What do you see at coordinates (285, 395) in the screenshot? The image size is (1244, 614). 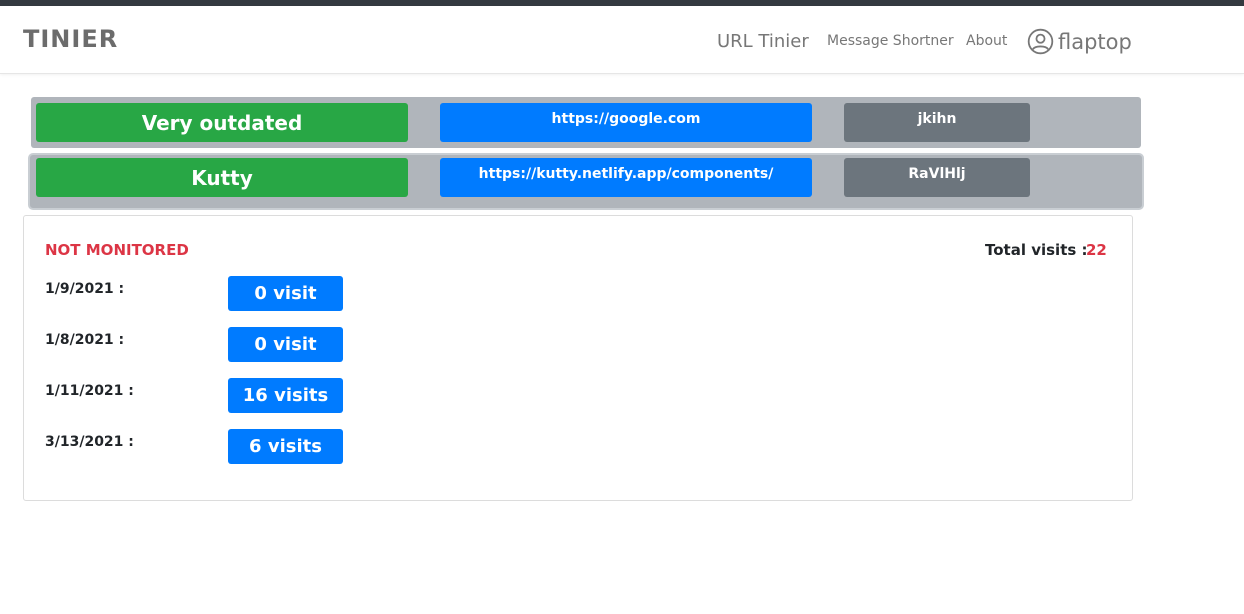 I see `visit-count-badge: 16 visits` at bounding box center [285, 395].